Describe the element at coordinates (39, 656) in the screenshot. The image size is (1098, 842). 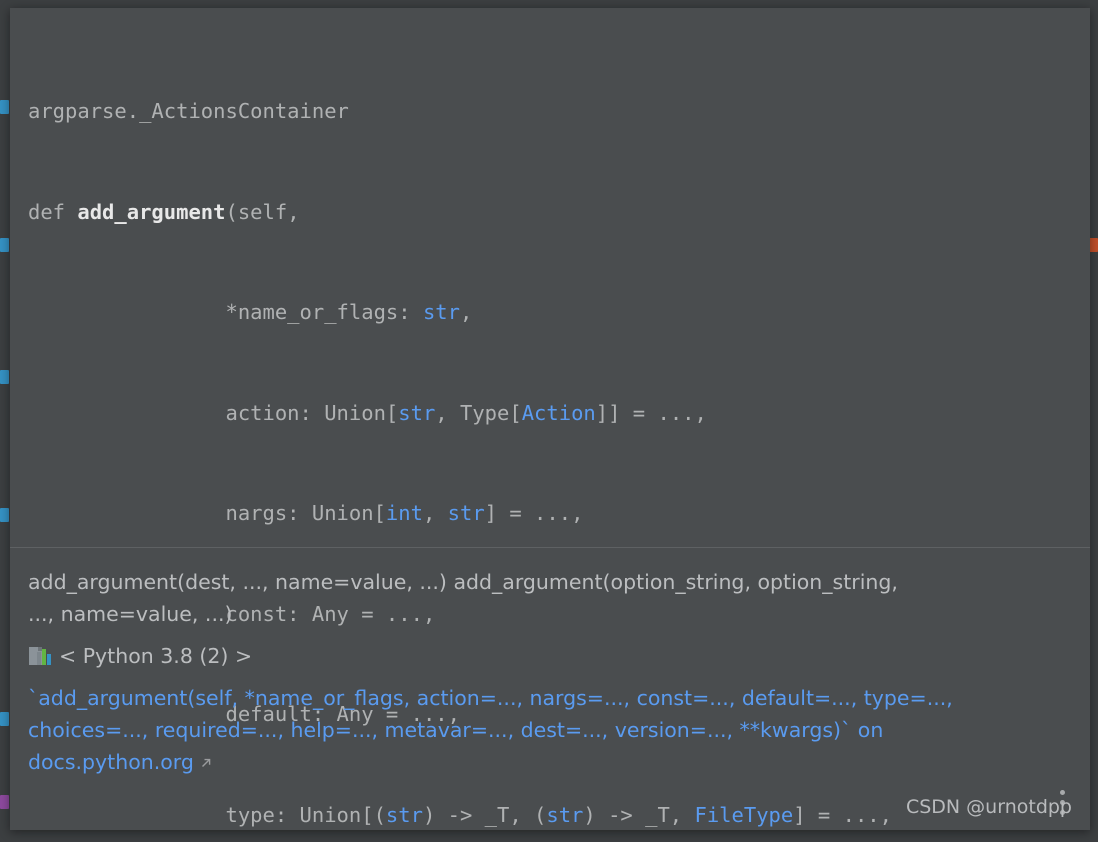
I see `python-module-icon` at that location.